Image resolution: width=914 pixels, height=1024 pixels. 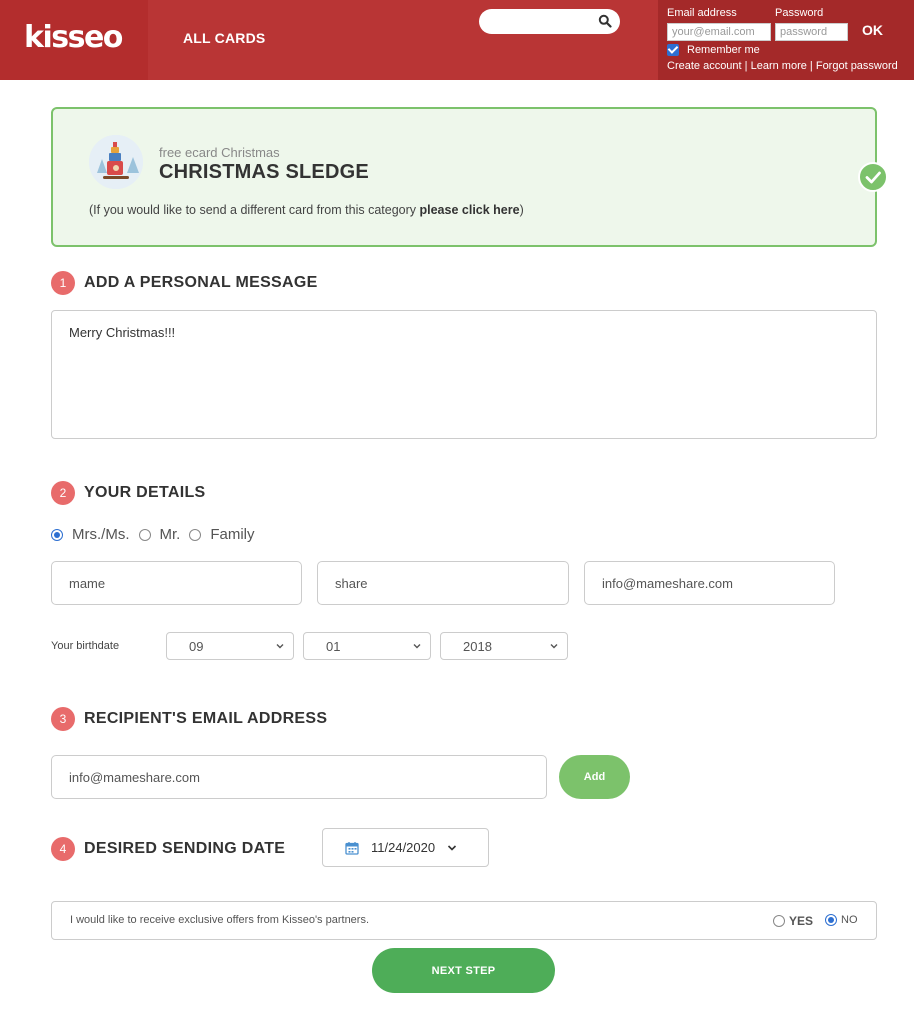 What do you see at coordinates (849, 920) in the screenshot?
I see `offers-no-label: NO` at bounding box center [849, 920].